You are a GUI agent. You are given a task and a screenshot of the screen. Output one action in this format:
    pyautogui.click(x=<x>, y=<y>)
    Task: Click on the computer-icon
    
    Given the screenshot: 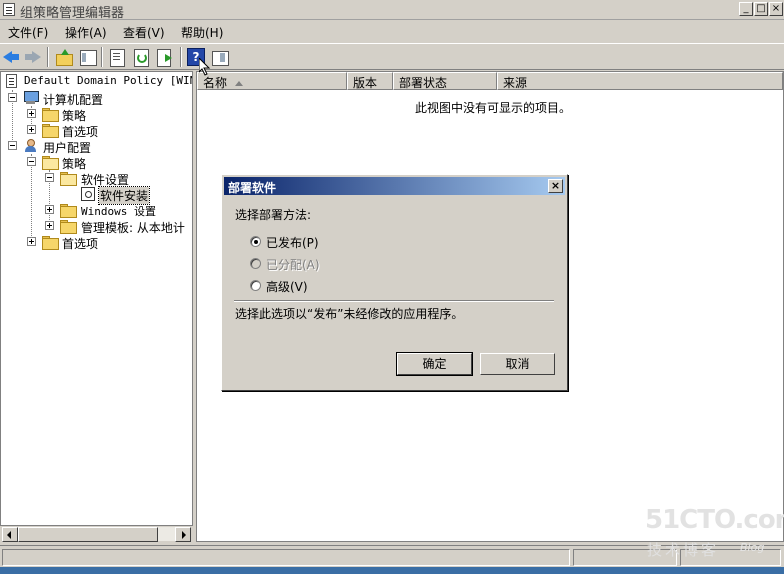 What is the action you would take?
    pyautogui.click(x=31, y=98)
    